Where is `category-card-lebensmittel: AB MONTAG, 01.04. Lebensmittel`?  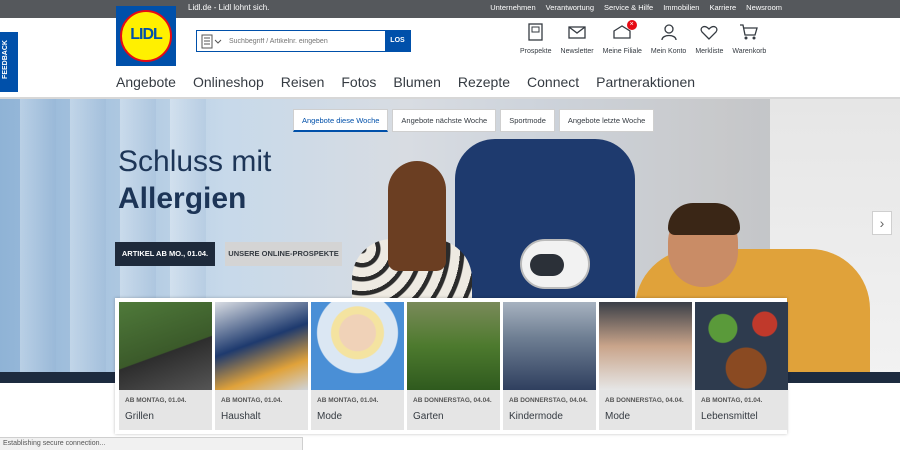 category-card-lebensmittel: AB MONTAG, 01.04. Lebensmittel is located at coordinates (741, 366).